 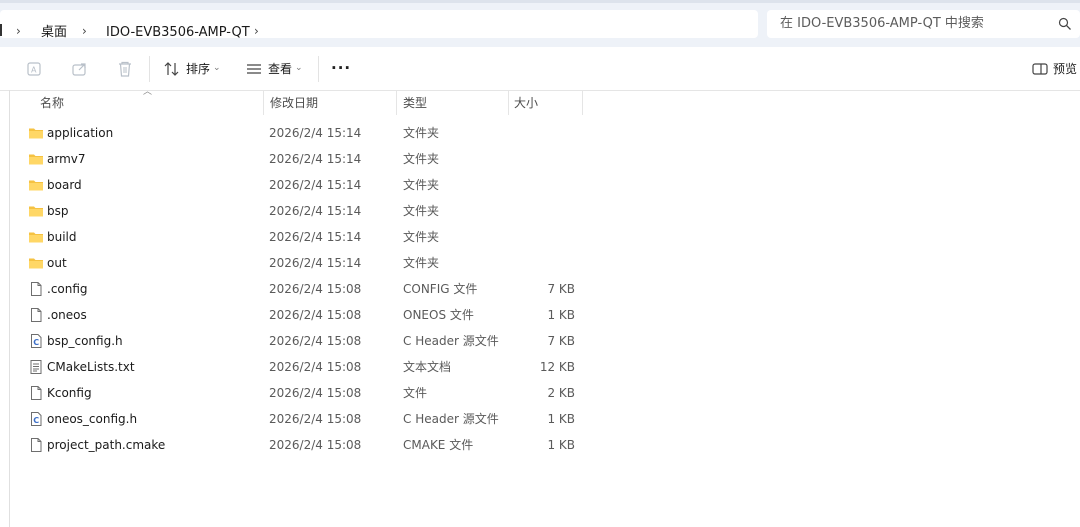 I want to click on preview-pane-icon, so click(x=1040, y=69).